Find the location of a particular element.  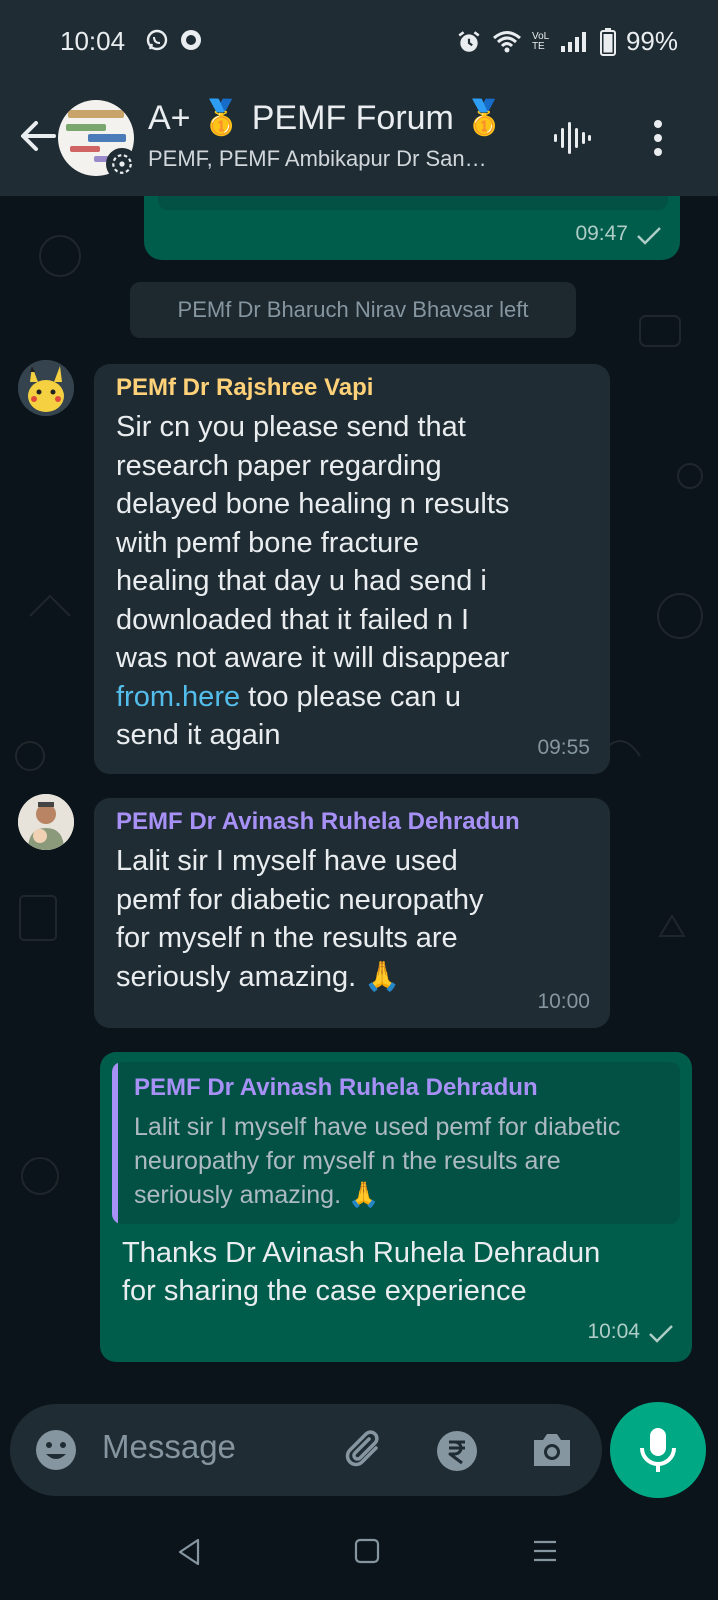

battery-icon is located at coordinates (607, 41).